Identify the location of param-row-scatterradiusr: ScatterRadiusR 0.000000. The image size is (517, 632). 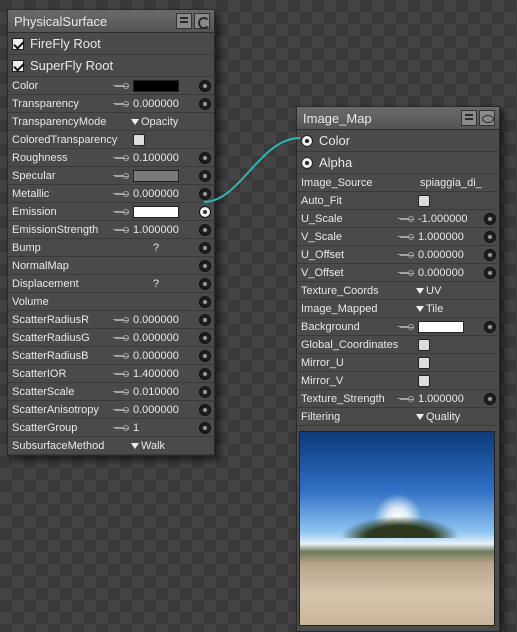
(111, 320).